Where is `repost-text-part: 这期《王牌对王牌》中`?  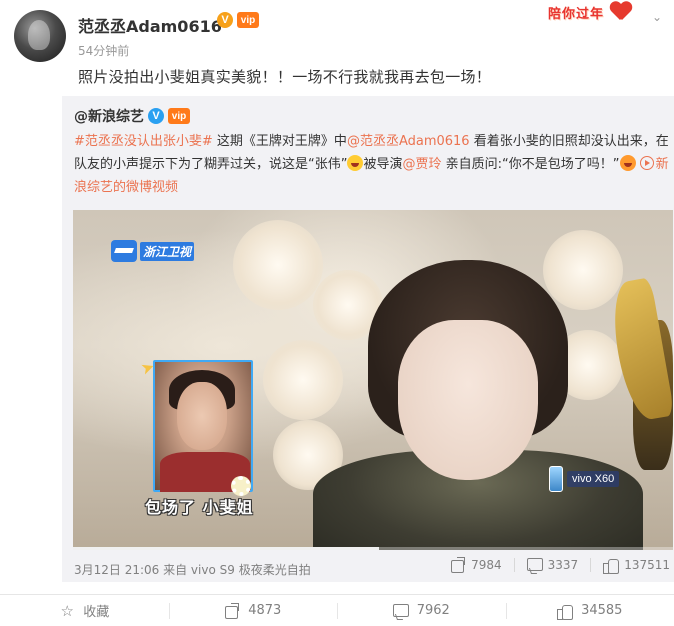
repost-text-part: 这期《王牌对王牌》中 is located at coordinates (279, 141).